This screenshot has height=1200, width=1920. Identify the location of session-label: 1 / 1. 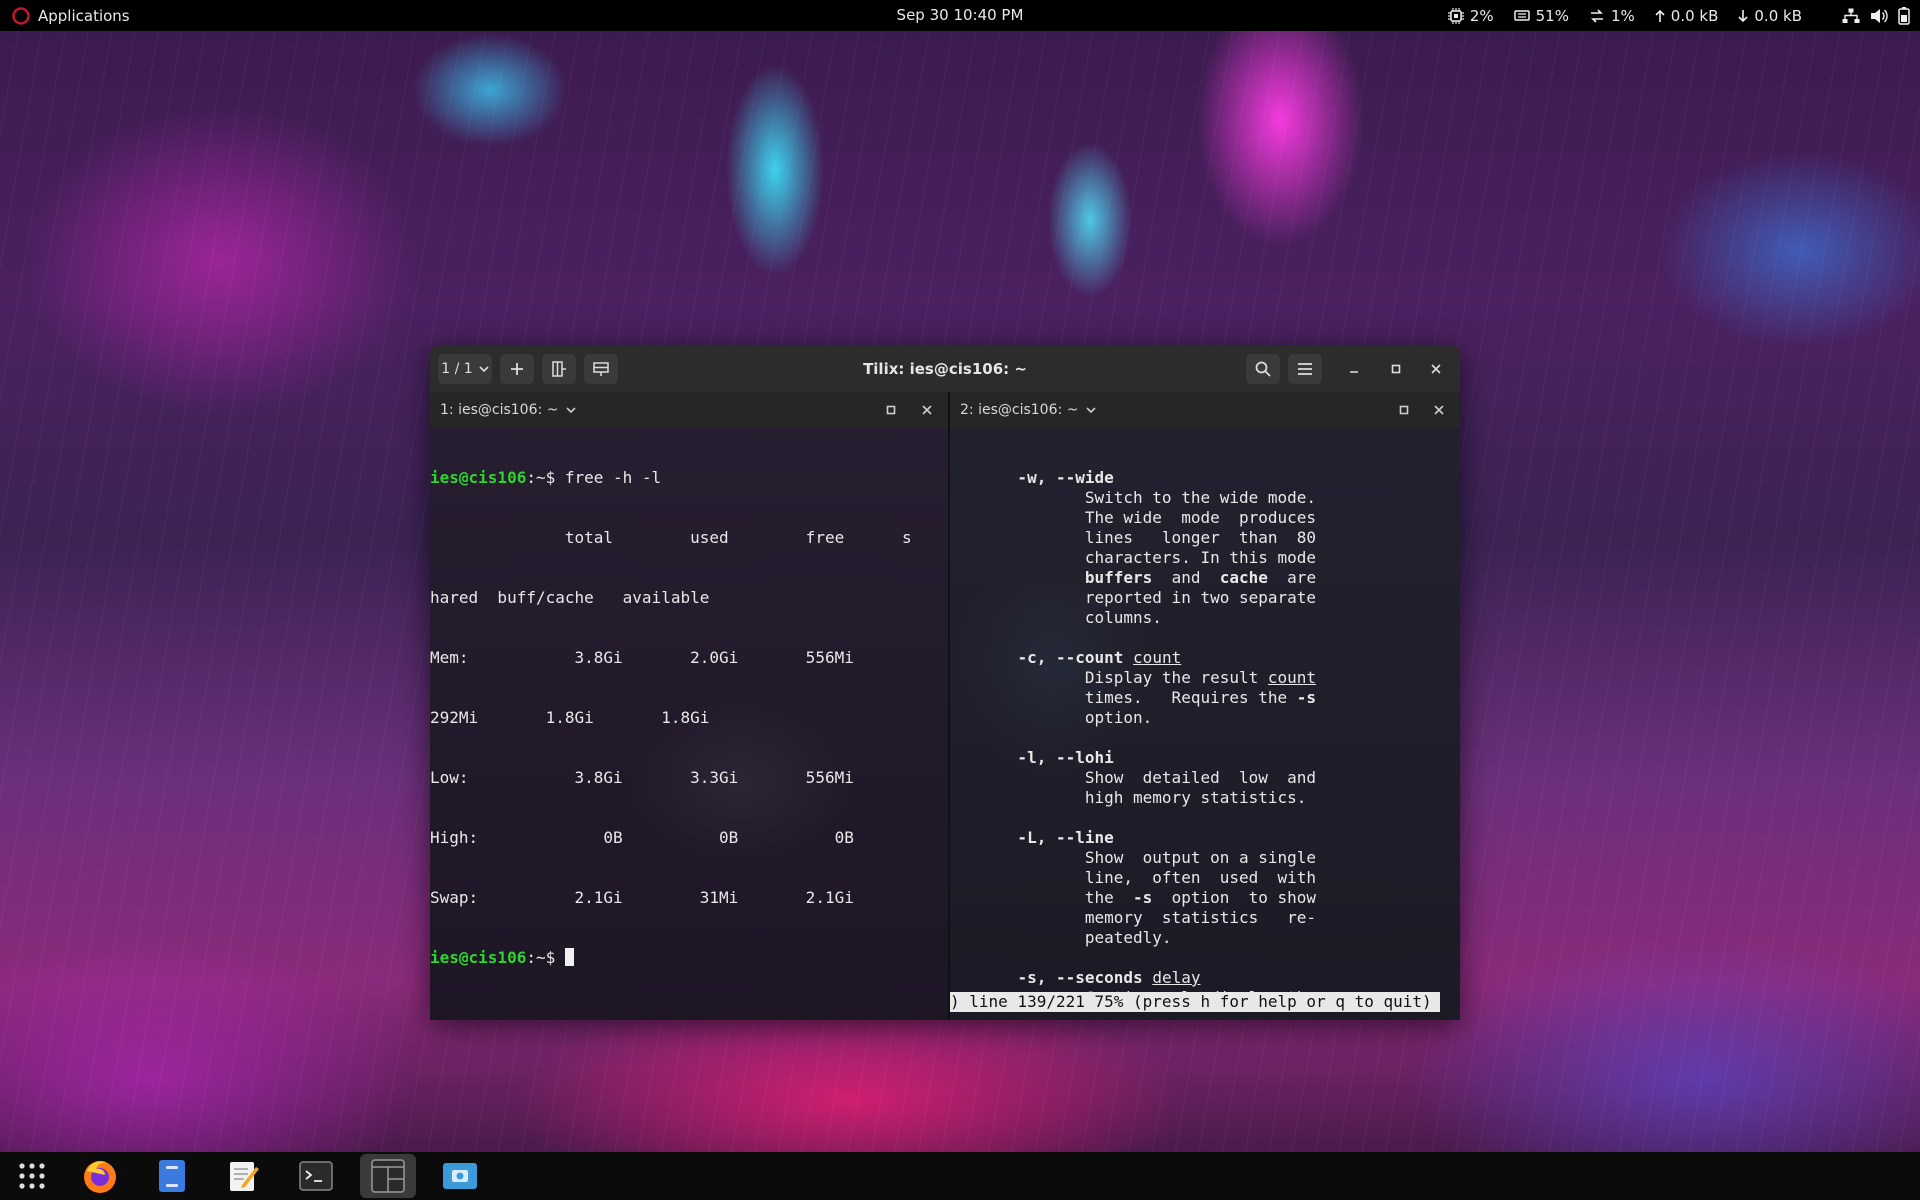
(457, 369).